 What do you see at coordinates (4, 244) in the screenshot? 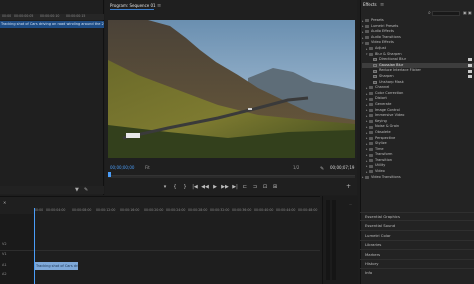
I see `track-label: V2` at bounding box center [4, 244].